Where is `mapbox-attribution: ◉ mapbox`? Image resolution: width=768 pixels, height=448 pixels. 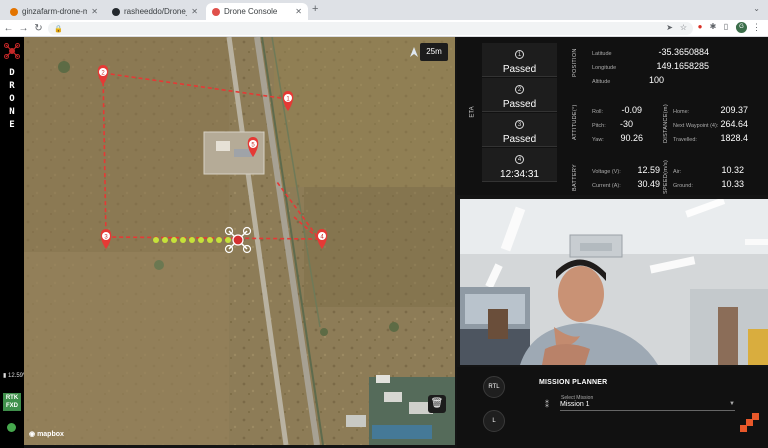
mapbox-attribution: ◉ mapbox is located at coordinates (46, 434).